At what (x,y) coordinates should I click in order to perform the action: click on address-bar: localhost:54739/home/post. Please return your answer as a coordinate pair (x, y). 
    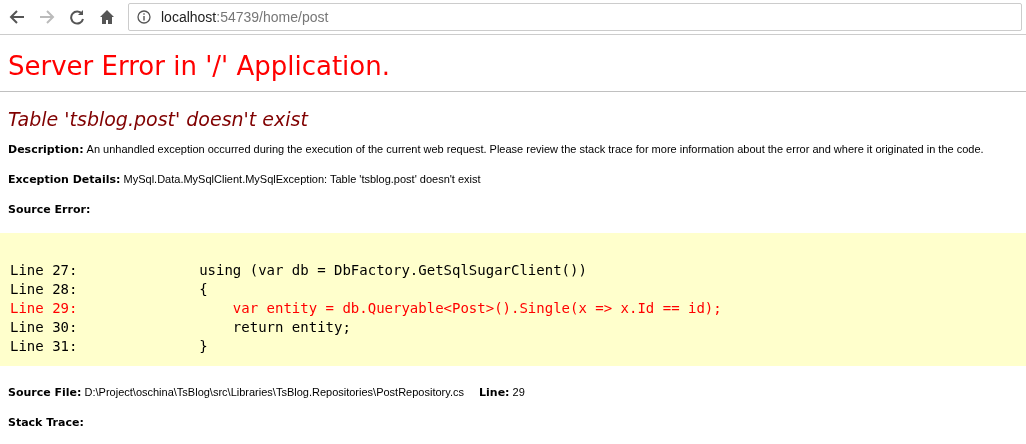
    Looking at the image, I should click on (575, 17).